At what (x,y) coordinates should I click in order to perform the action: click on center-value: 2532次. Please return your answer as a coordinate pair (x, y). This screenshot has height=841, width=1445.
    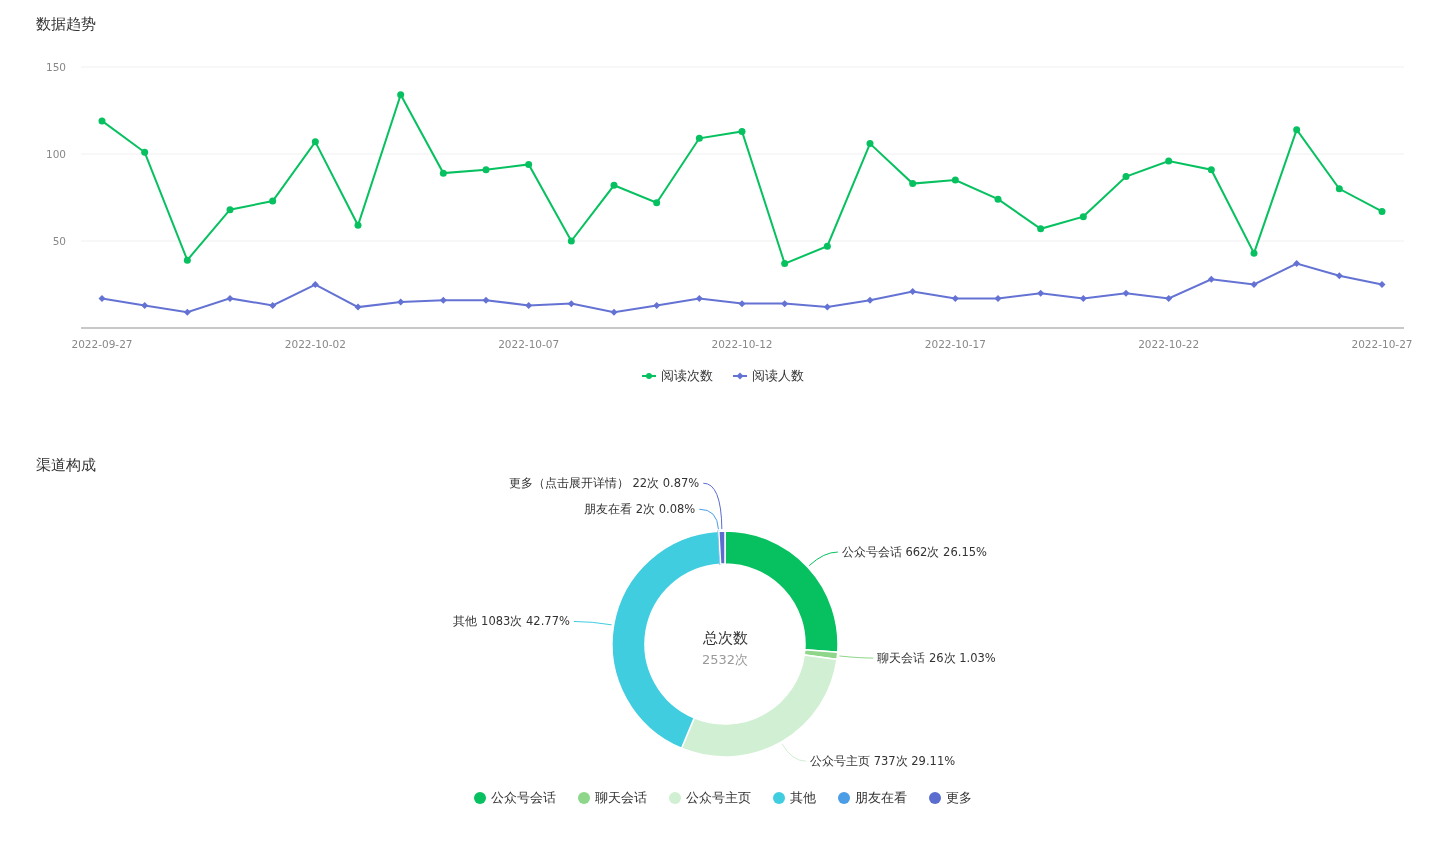
    Looking at the image, I should click on (725, 659).